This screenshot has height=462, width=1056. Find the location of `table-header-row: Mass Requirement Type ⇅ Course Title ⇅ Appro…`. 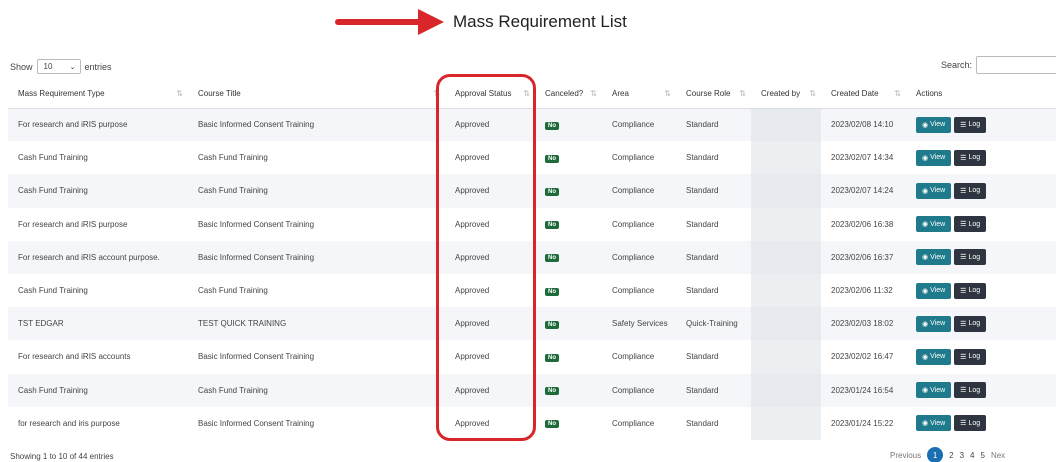

table-header-row: Mass Requirement Type ⇅ Course Title ⇅ Appro… is located at coordinates (532, 94).